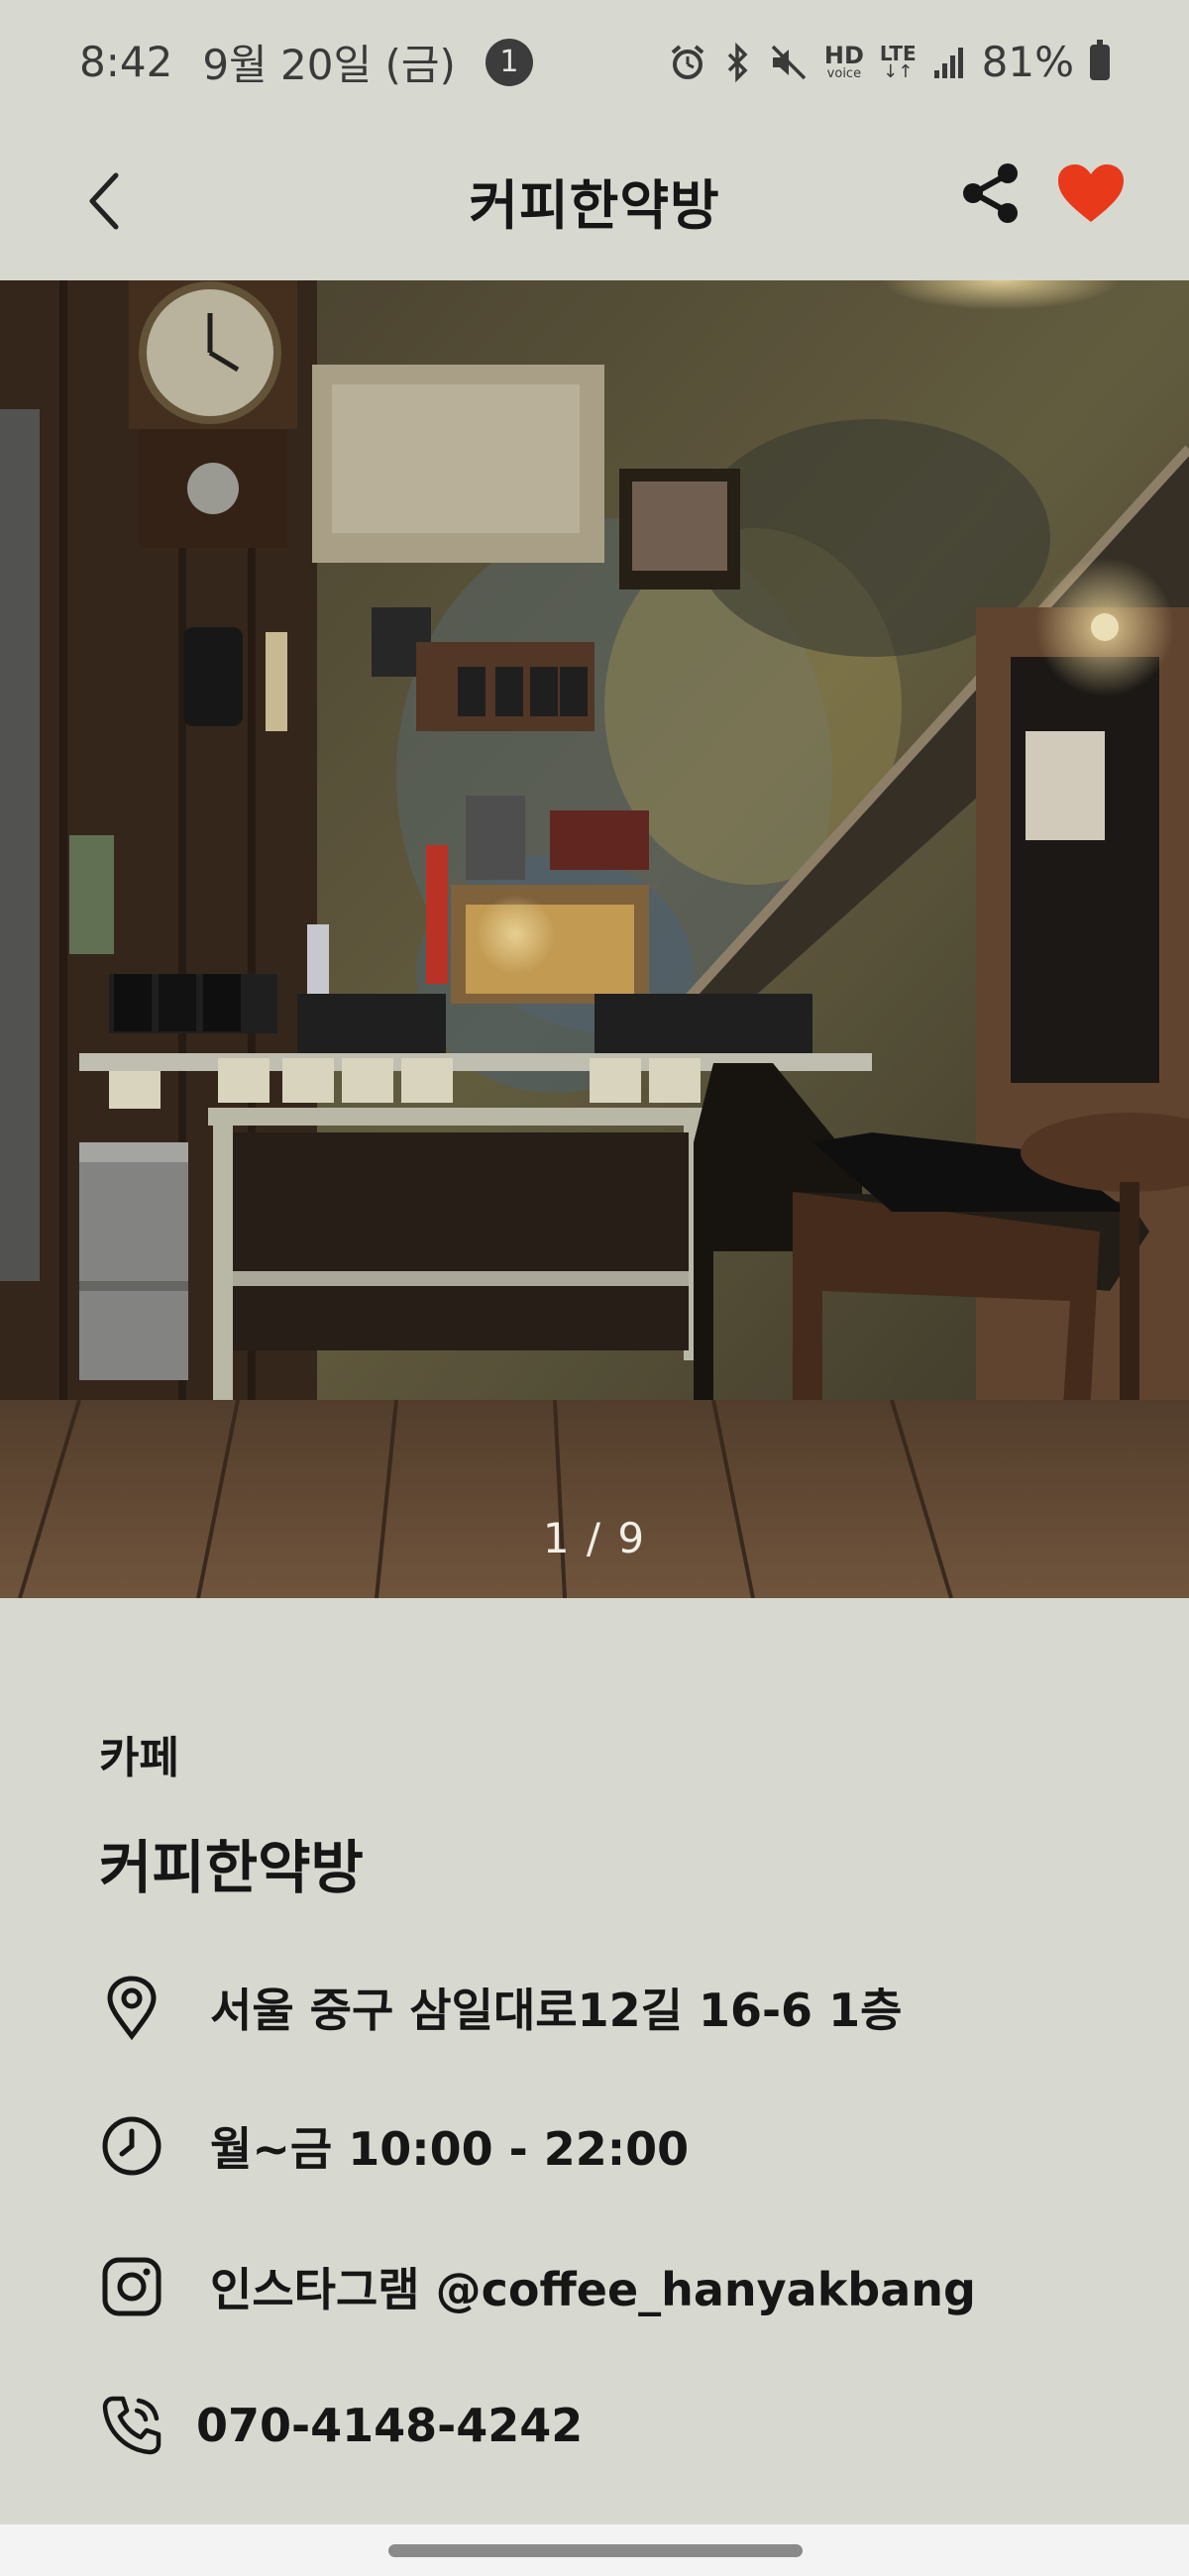 This screenshot has width=1189, height=2576. What do you see at coordinates (232, 1867) in the screenshot?
I see `place-name: 커피한약방` at bounding box center [232, 1867].